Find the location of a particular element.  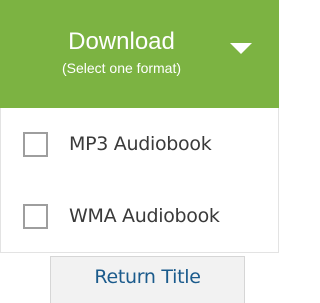

mp3-checkbox is located at coordinates (35, 144).